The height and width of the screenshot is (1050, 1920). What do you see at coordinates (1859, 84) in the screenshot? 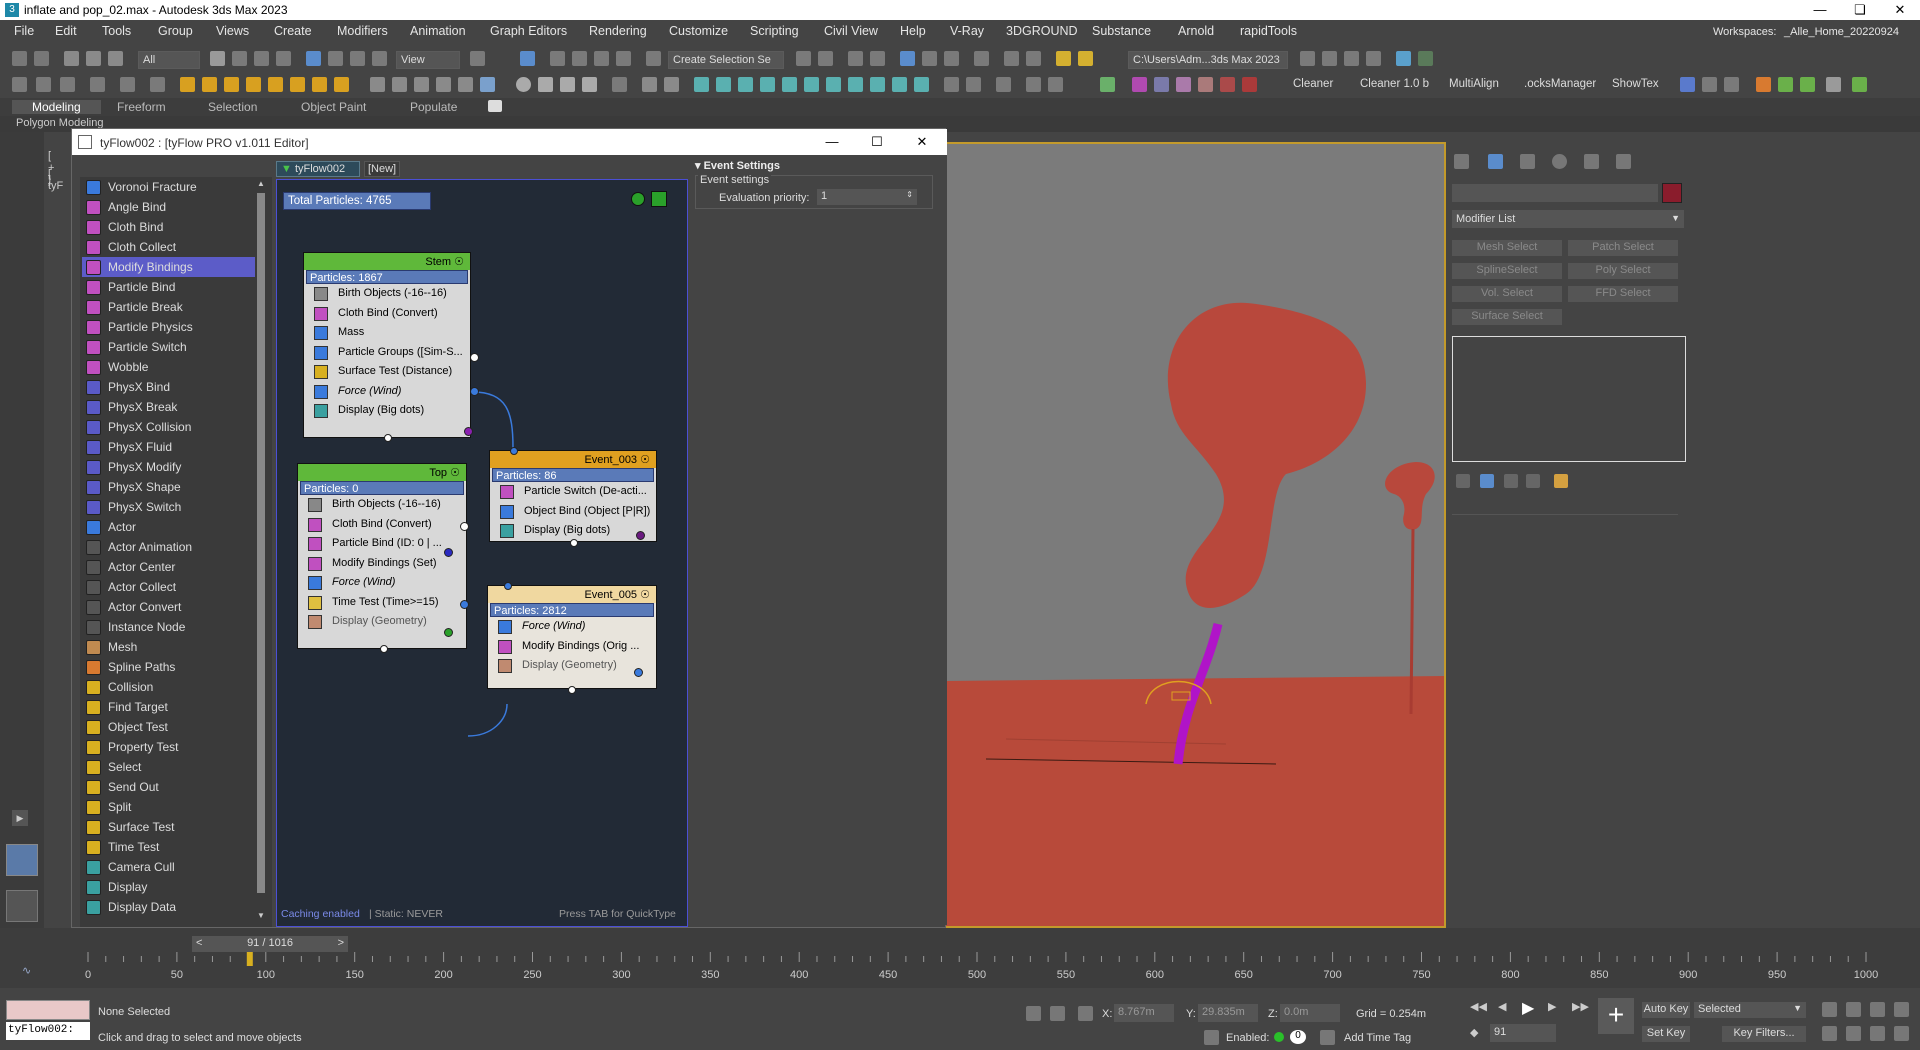
I see `grid-green-icon` at bounding box center [1859, 84].